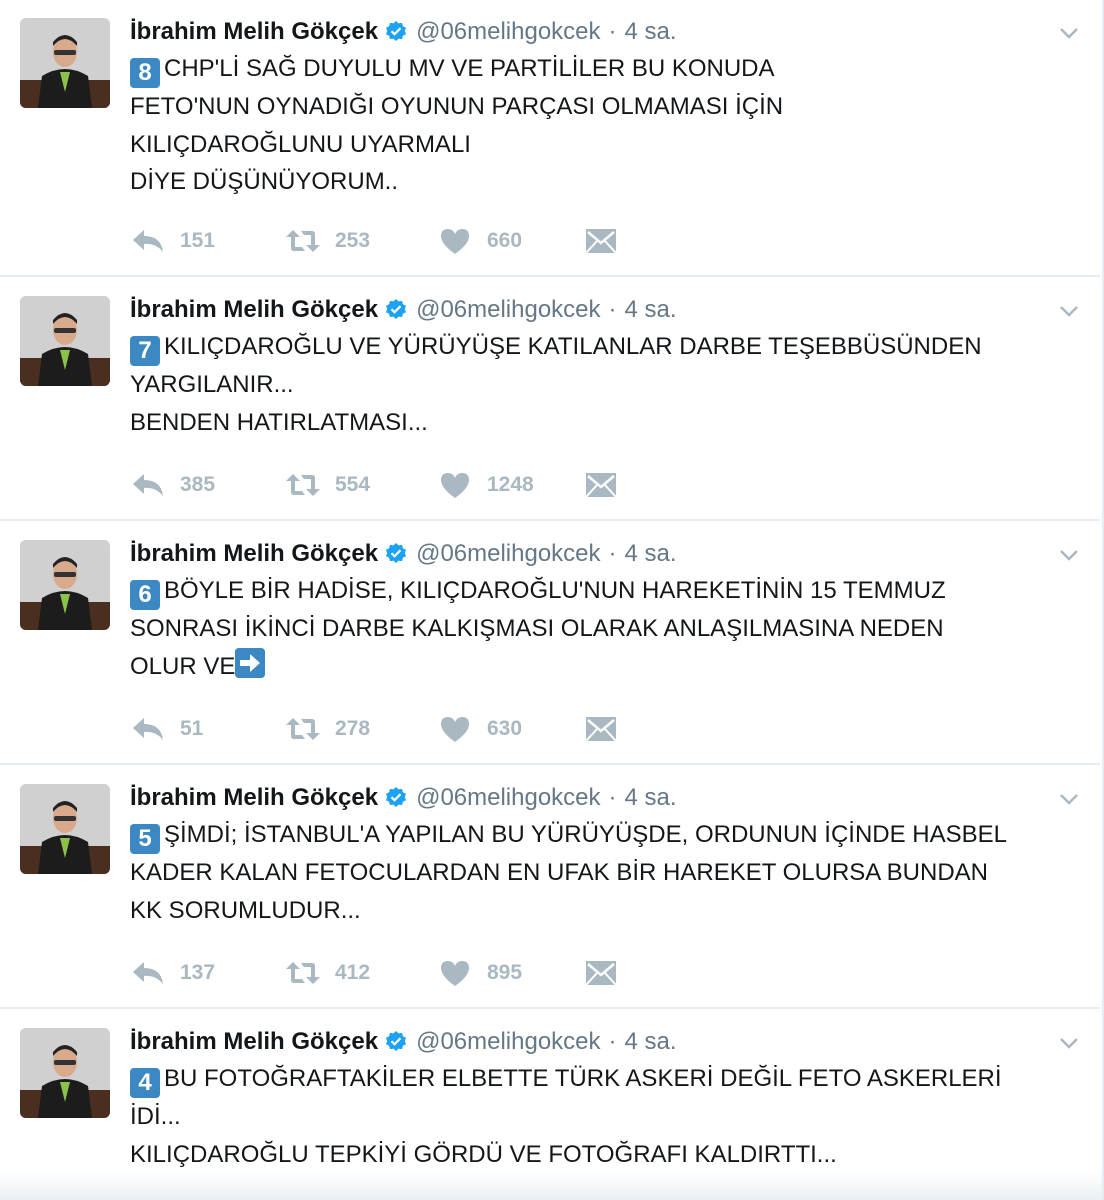  What do you see at coordinates (192, 728) in the screenshot?
I see `reply-count: 51` at bounding box center [192, 728].